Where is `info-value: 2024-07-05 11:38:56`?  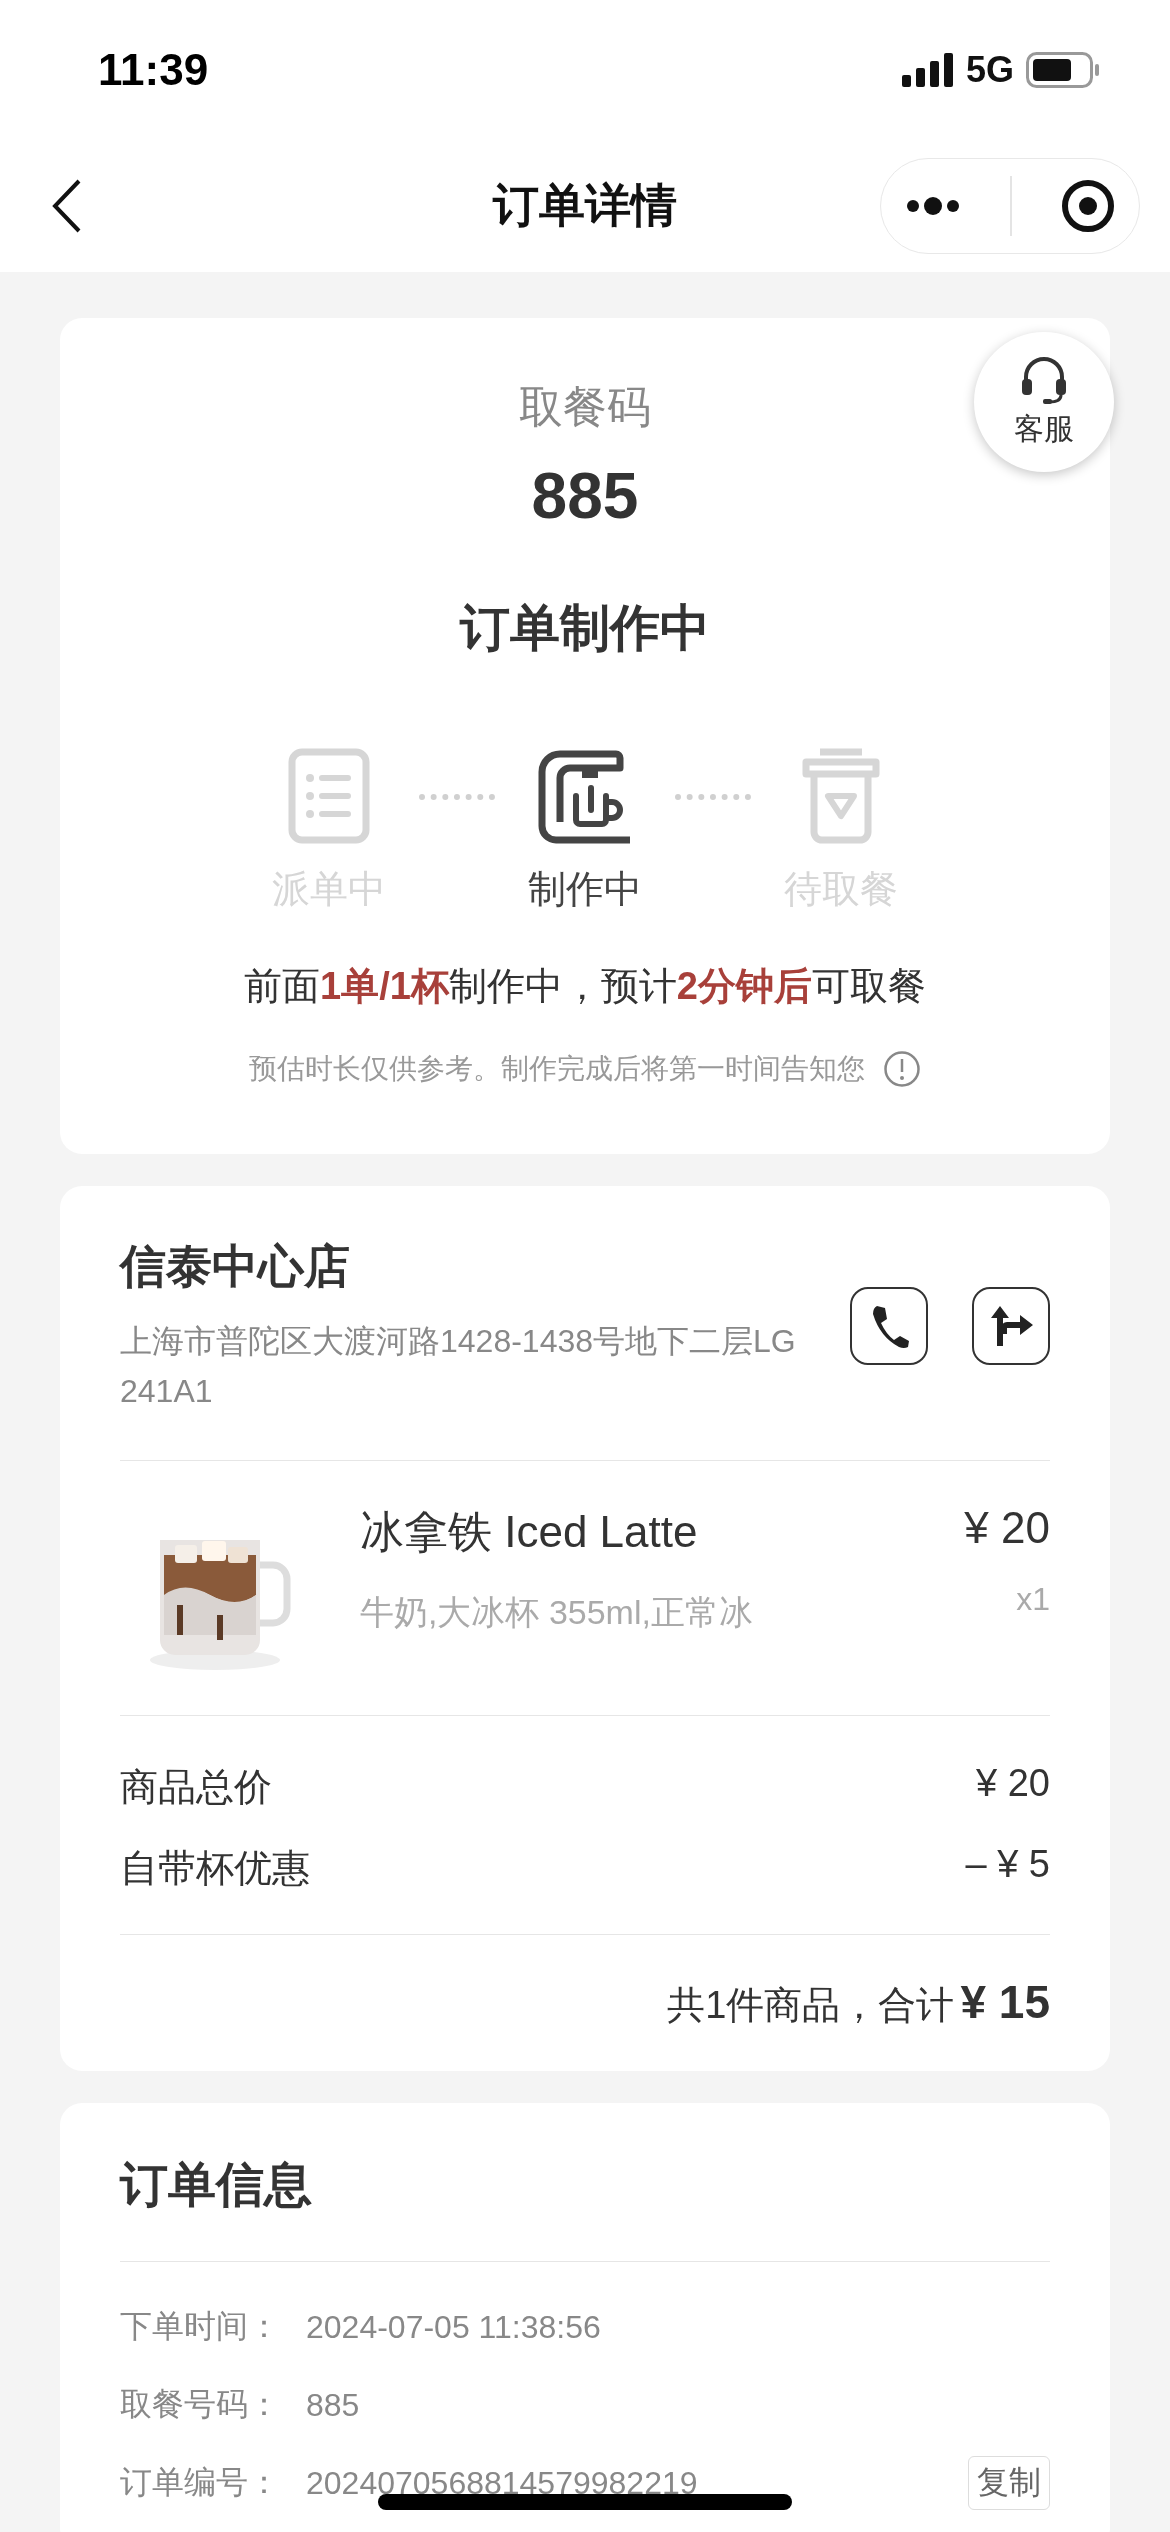
info-value: 2024-07-05 11:38:56 is located at coordinates (454, 2327).